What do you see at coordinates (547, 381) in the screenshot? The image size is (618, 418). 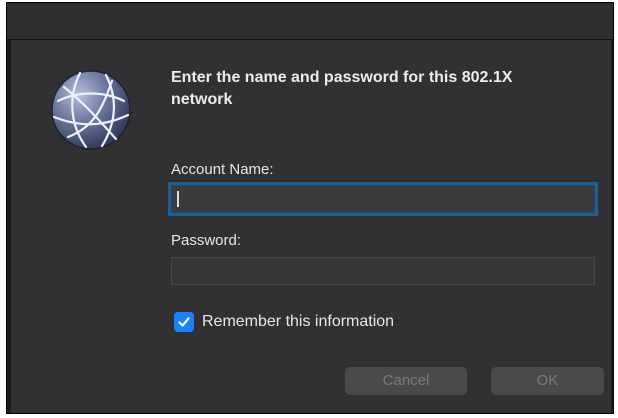 I see `ok-button: OK` at bounding box center [547, 381].